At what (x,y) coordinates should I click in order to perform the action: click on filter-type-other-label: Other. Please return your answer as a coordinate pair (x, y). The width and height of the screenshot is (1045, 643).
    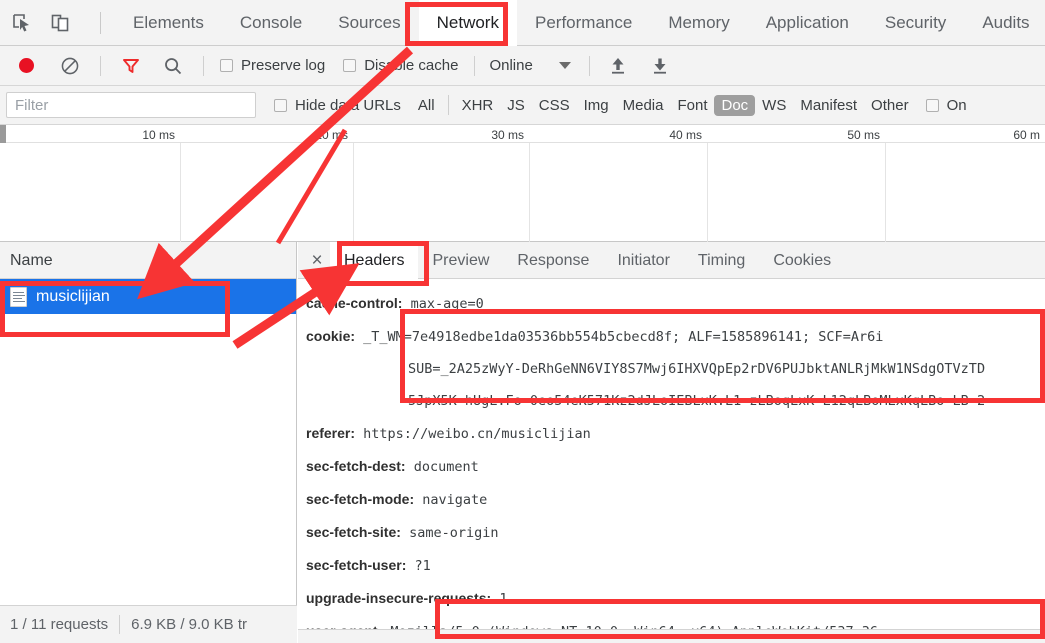
    Looking at the image, I should click on (890, 105).